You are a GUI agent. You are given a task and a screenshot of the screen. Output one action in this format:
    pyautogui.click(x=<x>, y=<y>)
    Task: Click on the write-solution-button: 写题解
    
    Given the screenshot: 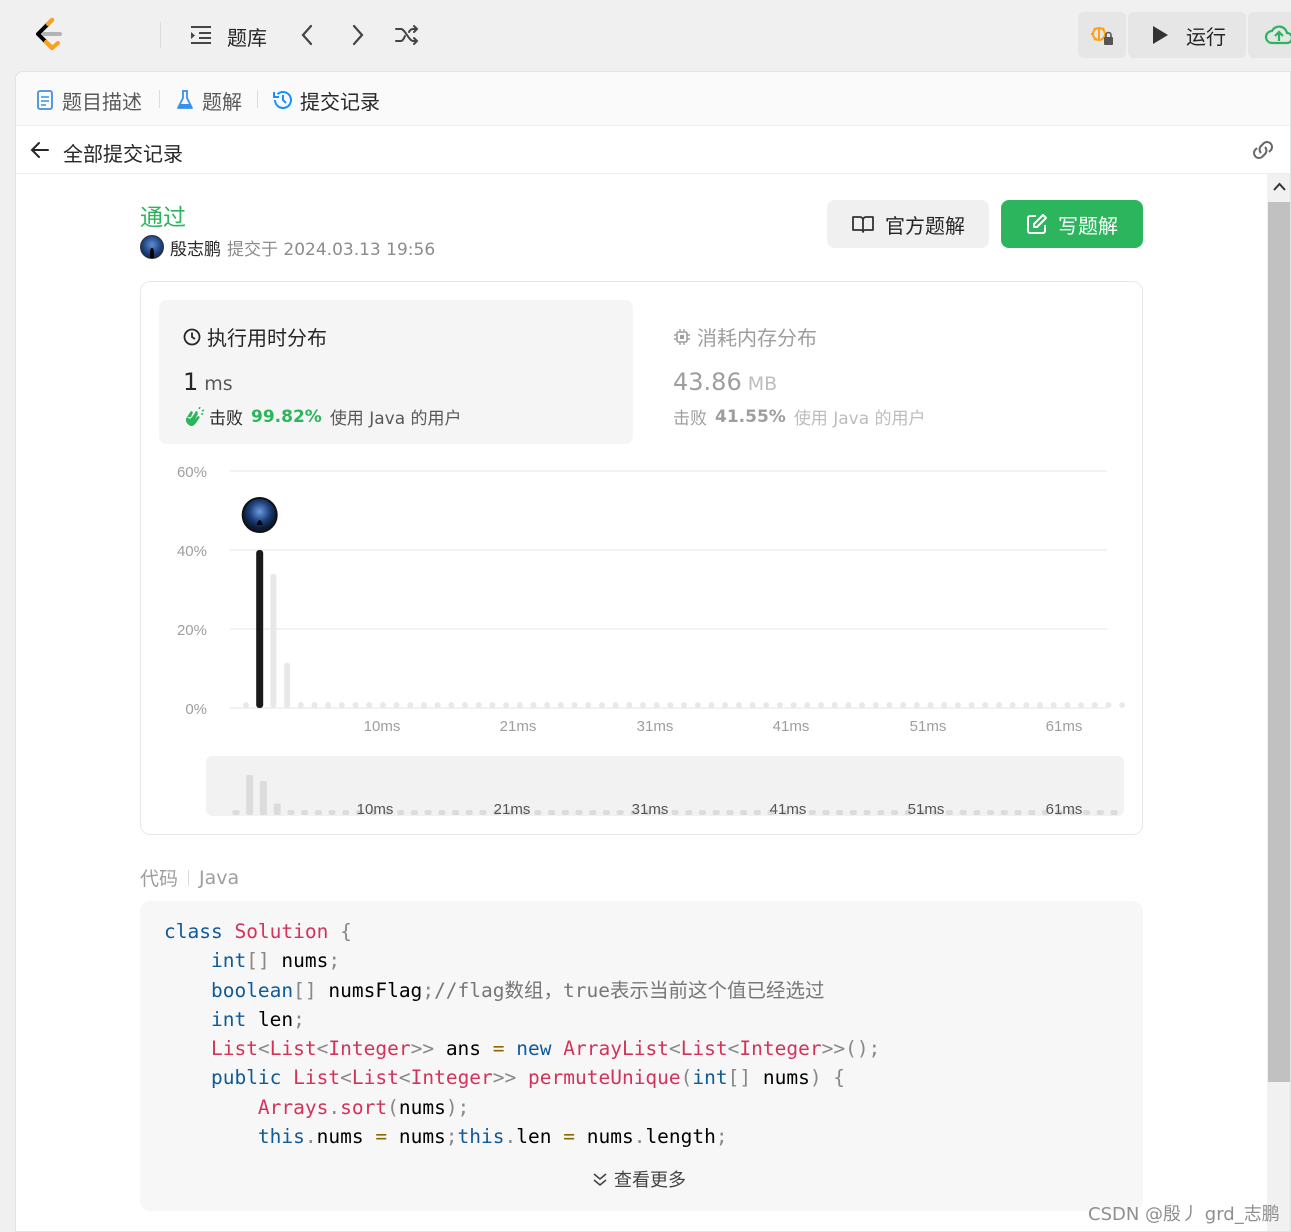 What is the action you would take?
    pyautogui.click(x=1072, y=224)
    